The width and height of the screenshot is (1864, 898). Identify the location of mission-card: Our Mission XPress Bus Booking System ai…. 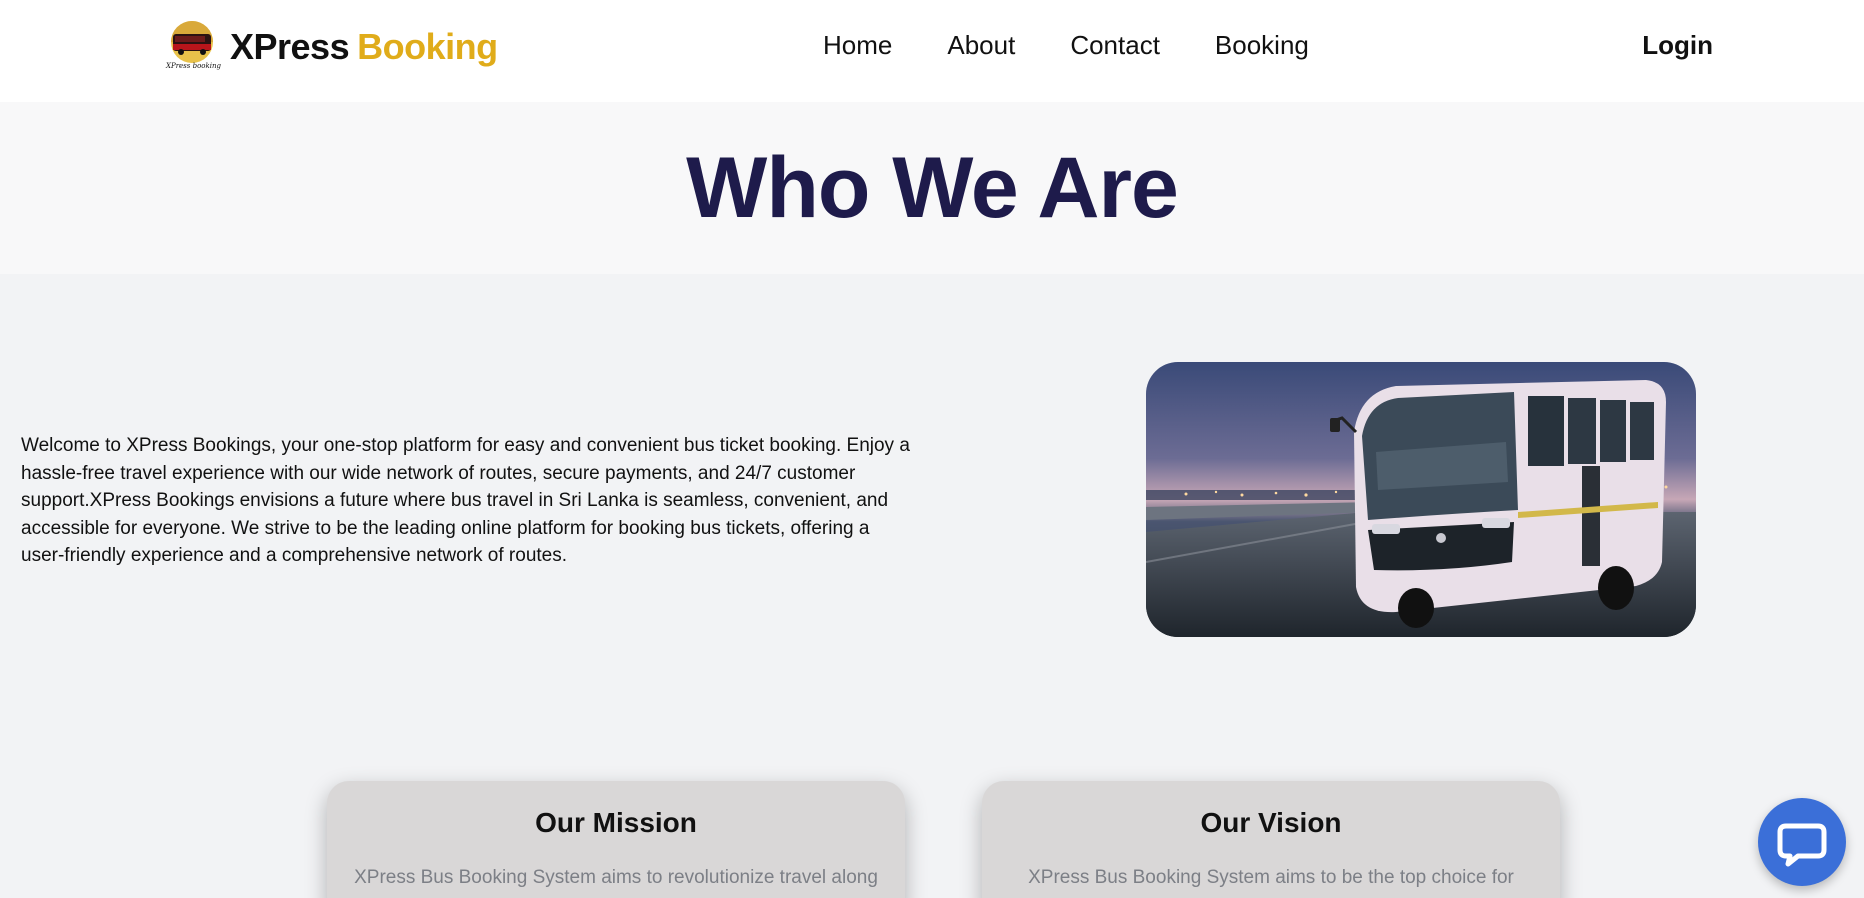
(616, 839).